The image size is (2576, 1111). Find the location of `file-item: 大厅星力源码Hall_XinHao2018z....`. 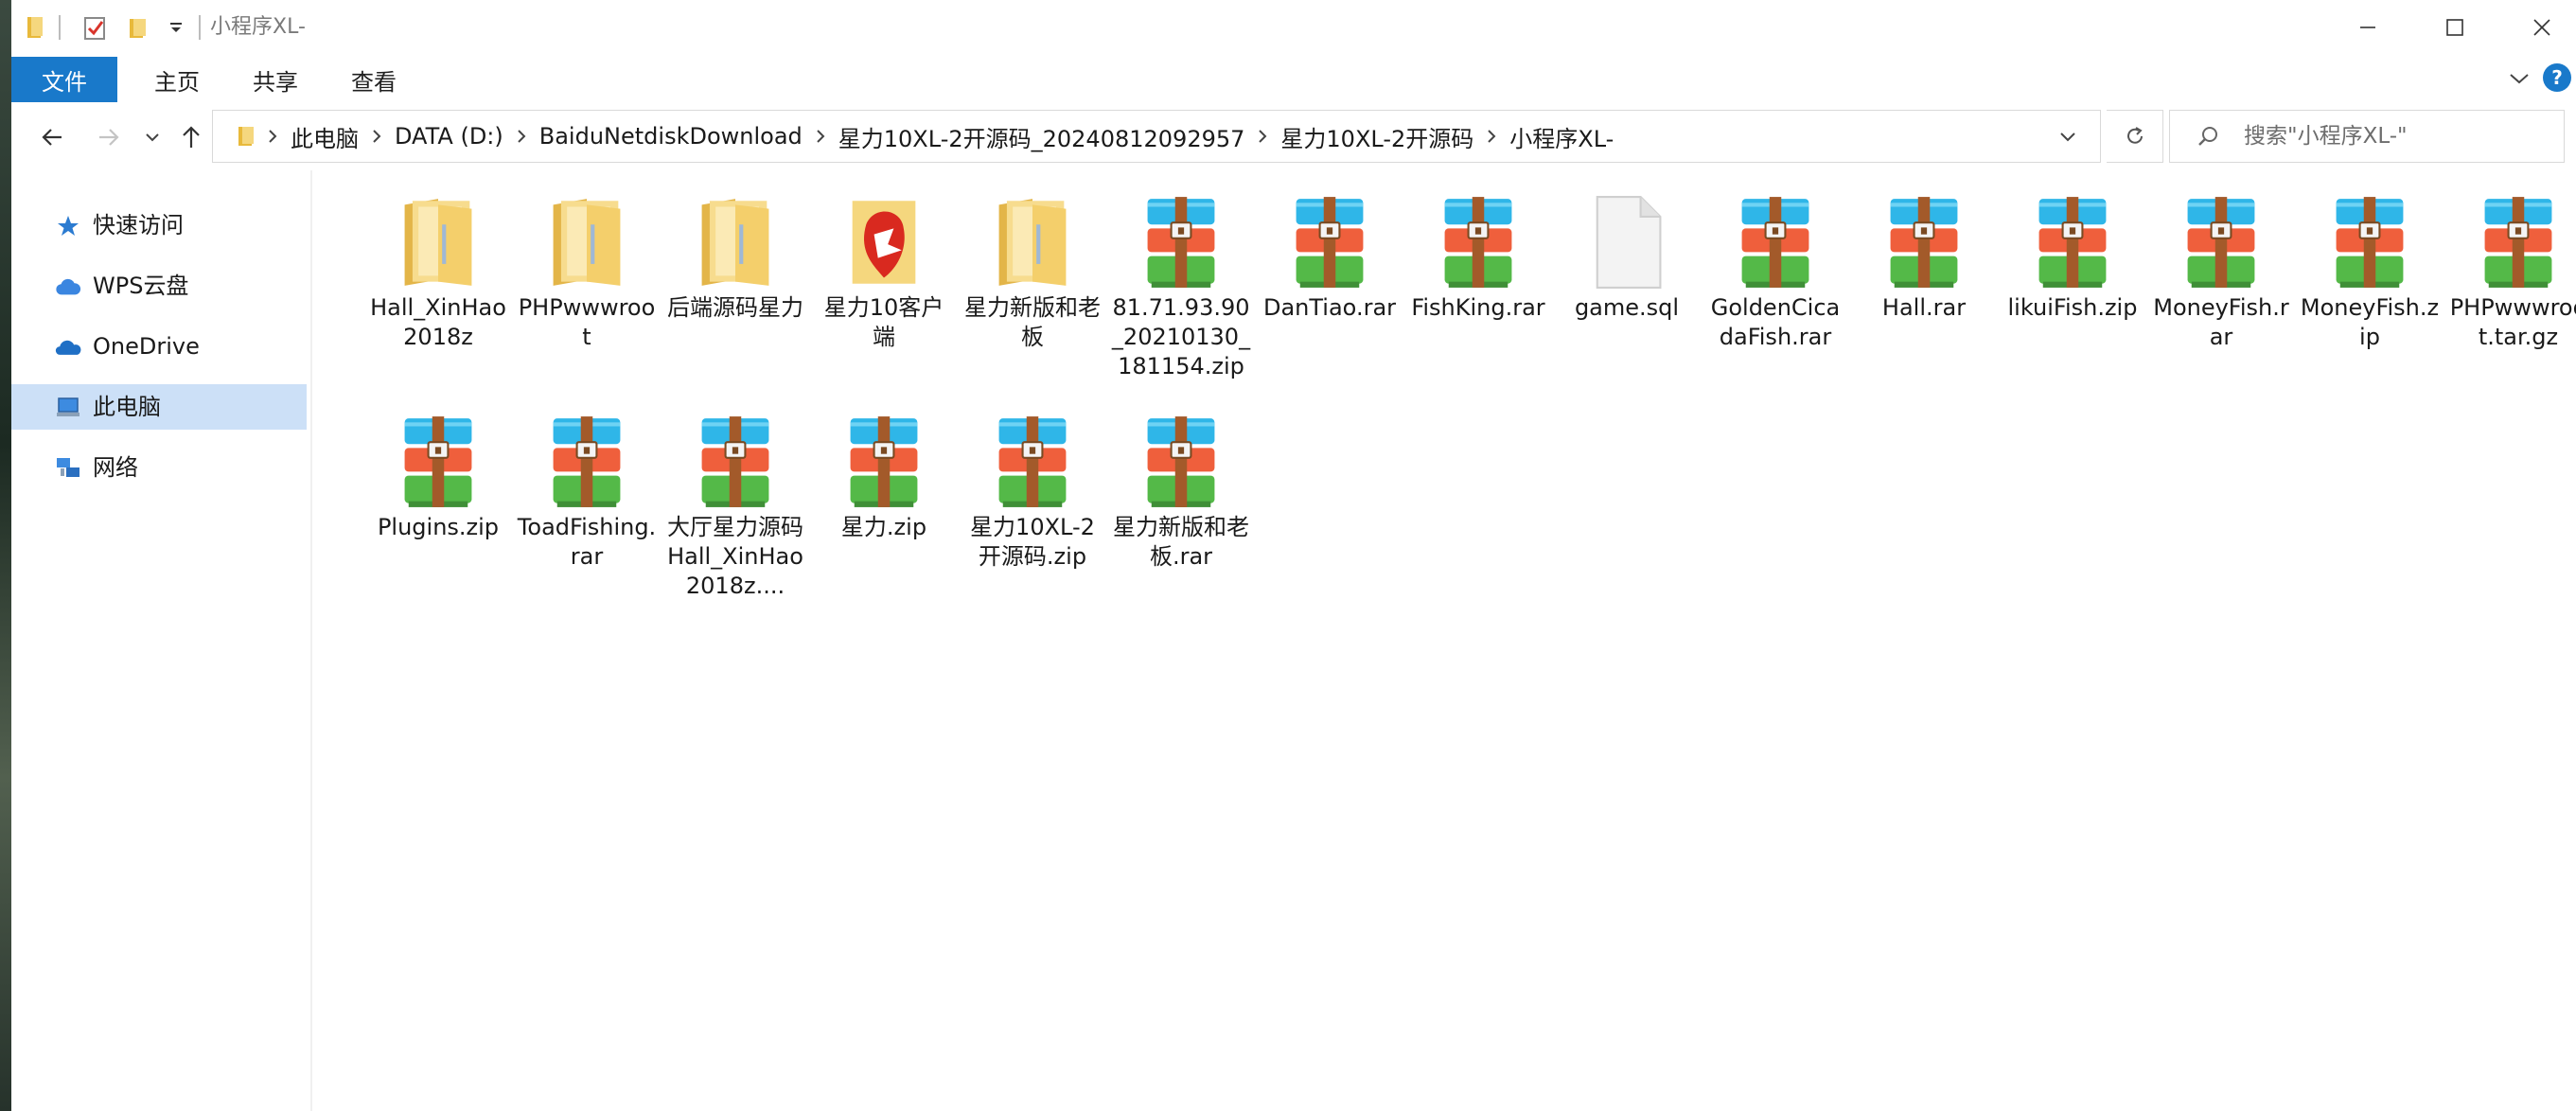

file-item: 大厅星力源码Hall_XinHao2018z.... is located at coordinates (735, 506).